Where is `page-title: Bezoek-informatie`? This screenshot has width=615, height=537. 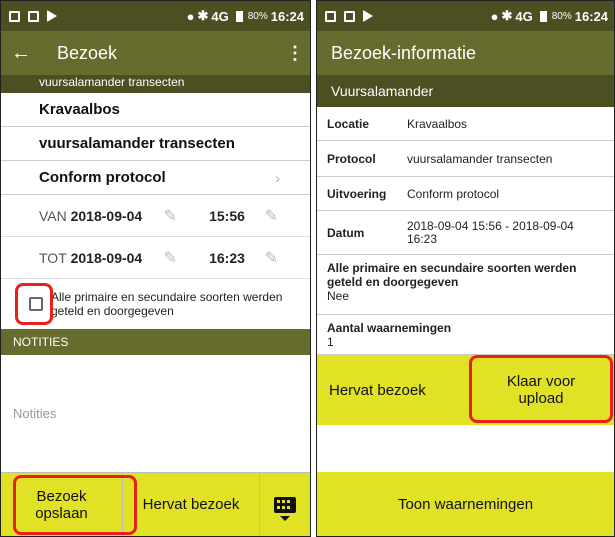
page-title: Bezoek-informatie is located at coordinates (404, 52).